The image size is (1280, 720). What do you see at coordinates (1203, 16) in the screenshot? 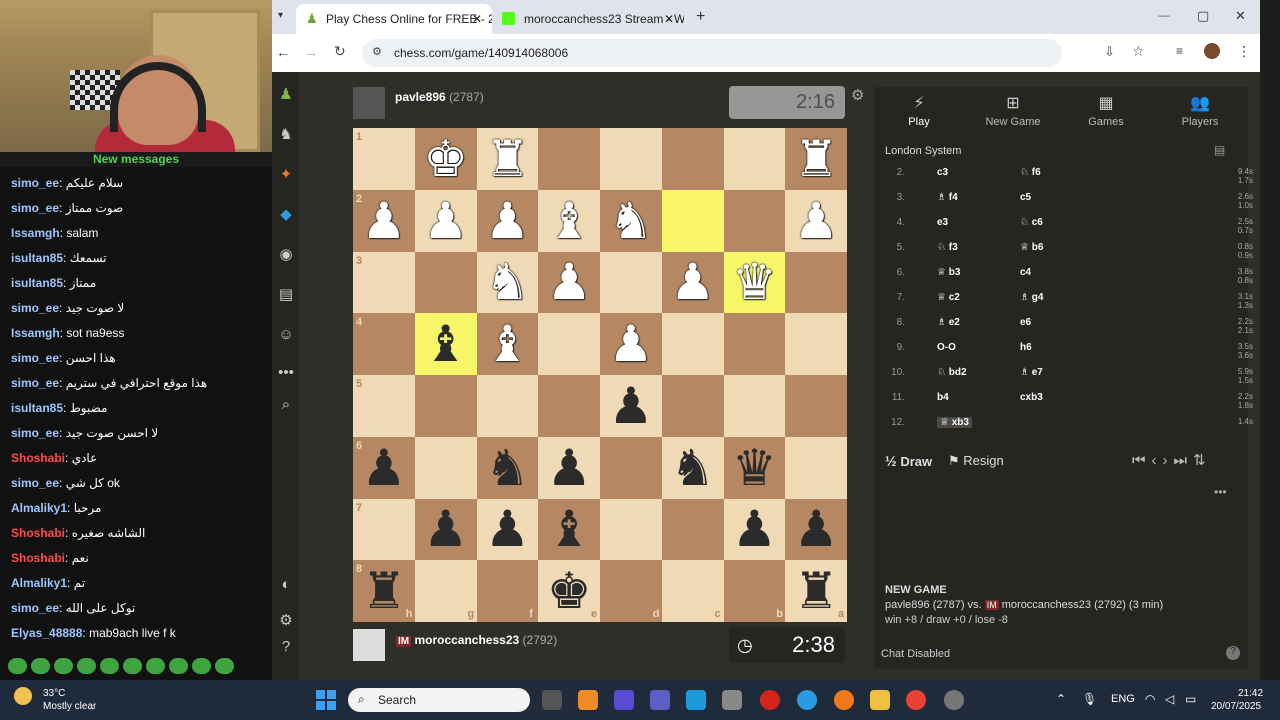
I see `maximize-icon: ▢` at bounding box center [1203, 16].